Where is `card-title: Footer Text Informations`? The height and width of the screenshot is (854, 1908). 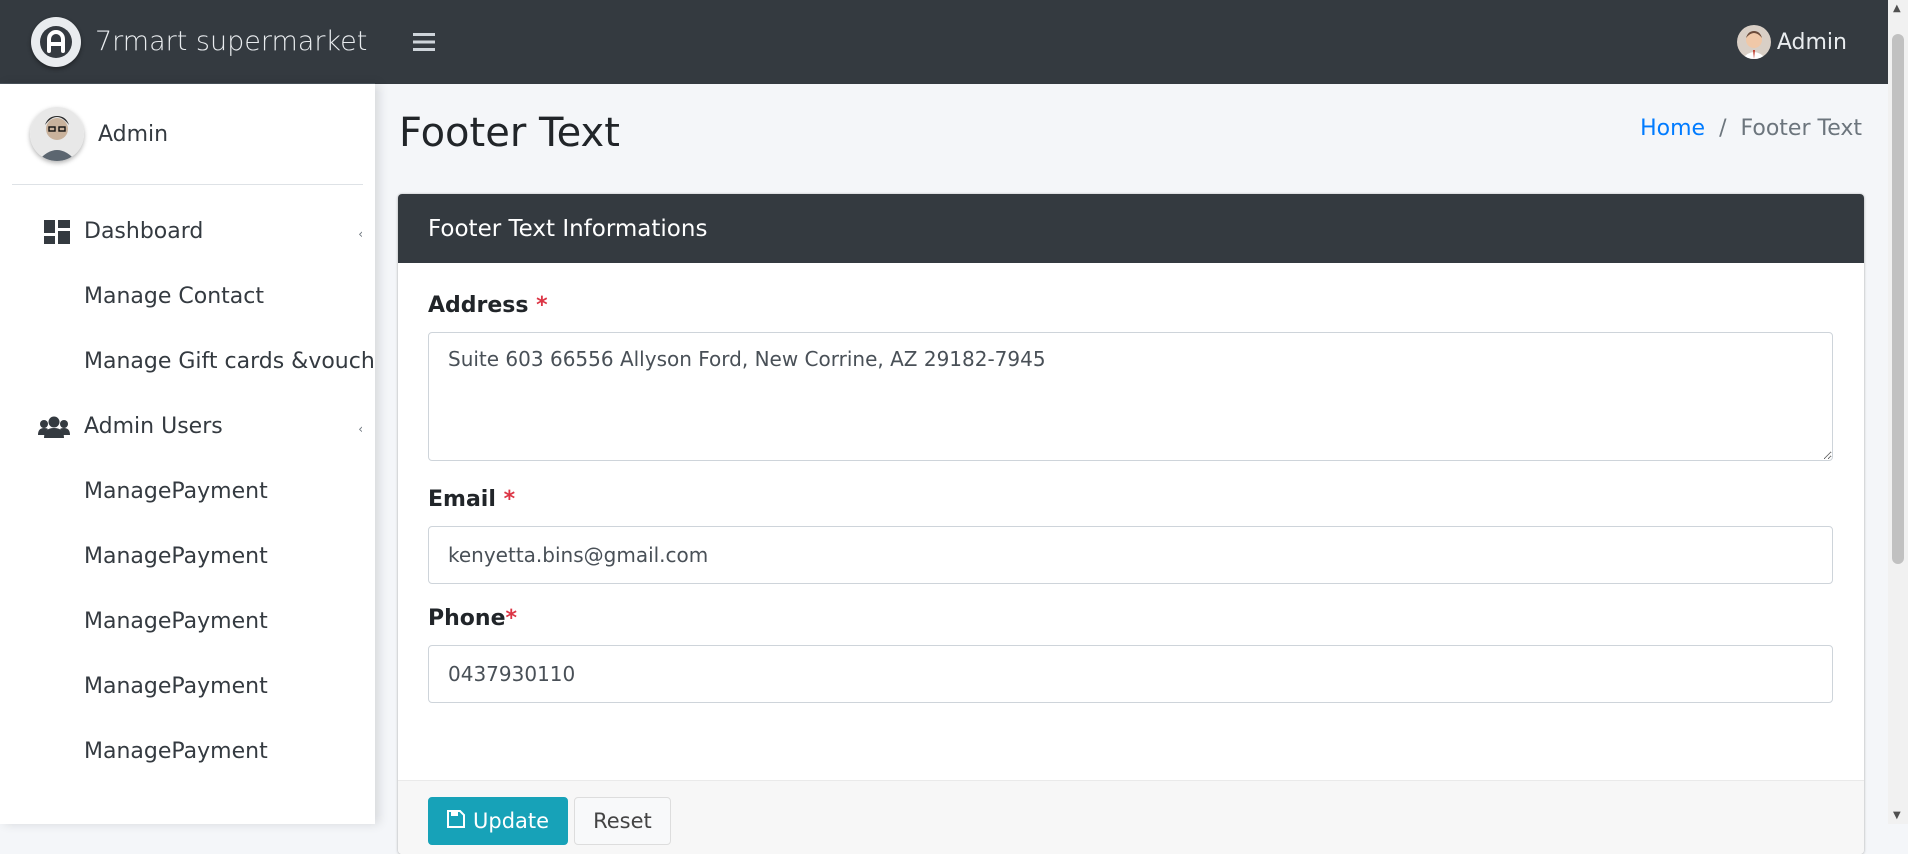 card-title: Footer Text Informations is located at coordinates (568, 228).